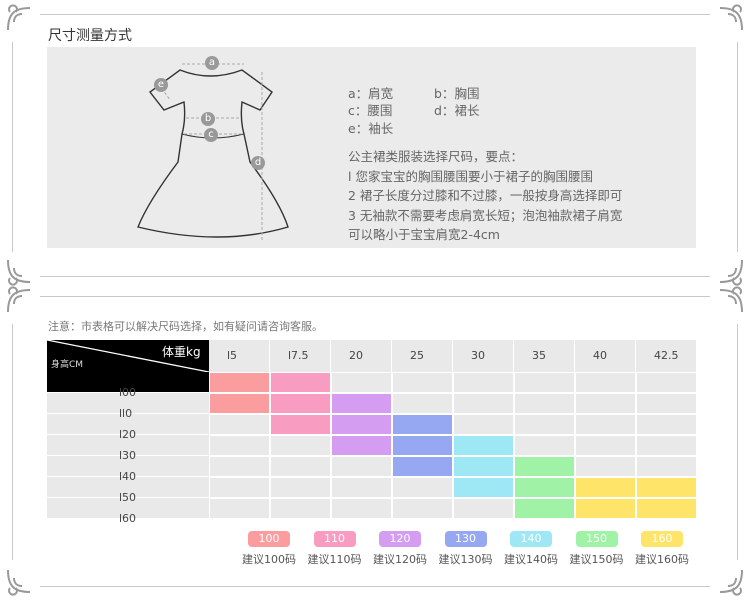  I want to click on tips-title: 公主裙类服装选择尺码，要点：, so click(436, 156).